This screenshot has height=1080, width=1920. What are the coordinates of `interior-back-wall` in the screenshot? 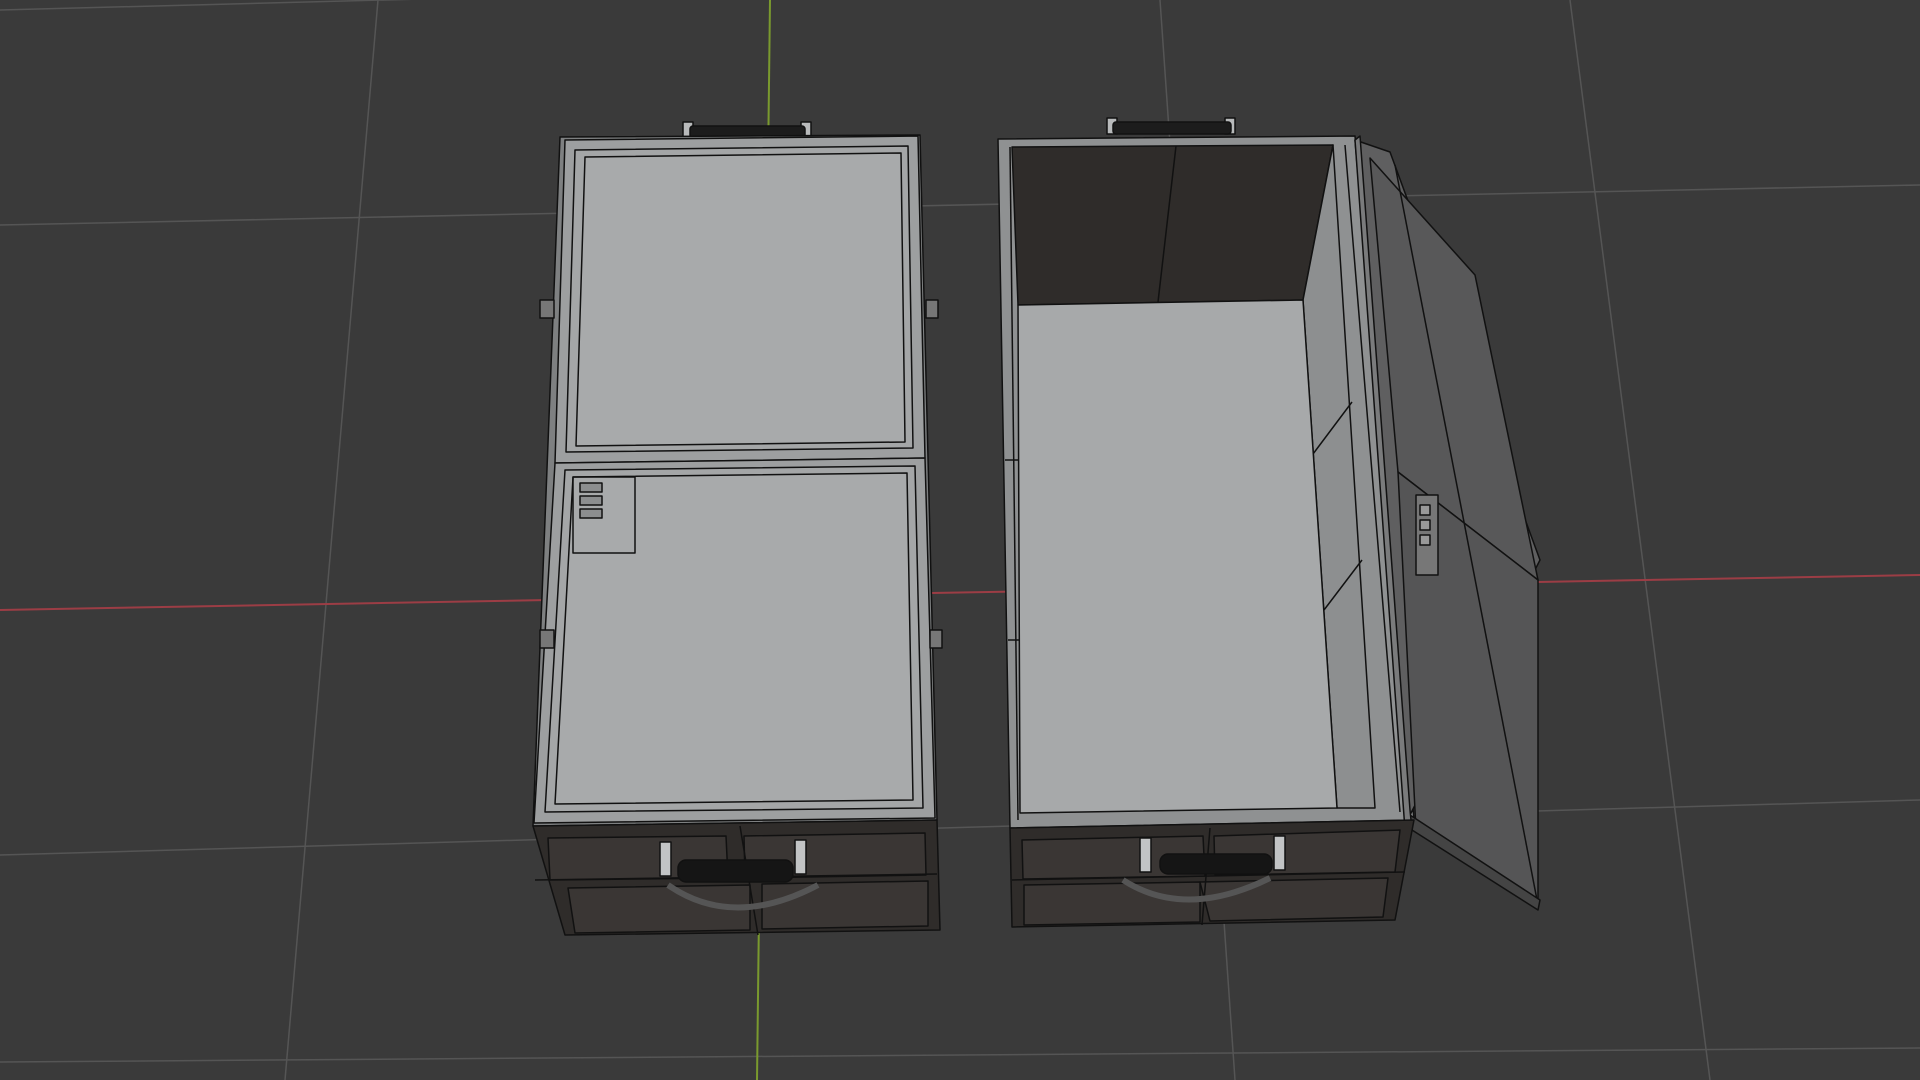 It's located at (1172, 225).